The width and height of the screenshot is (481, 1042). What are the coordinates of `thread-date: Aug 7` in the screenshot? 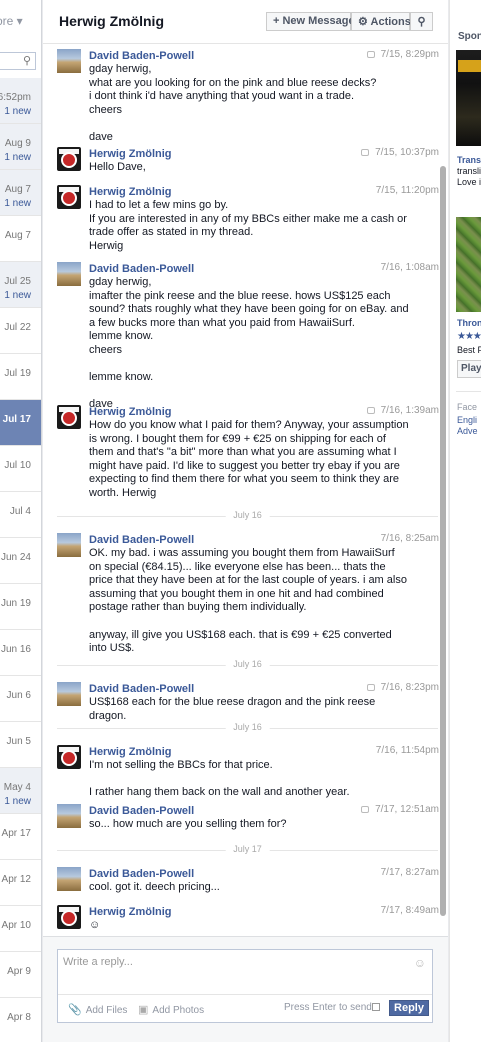 It's located at (17, 235).